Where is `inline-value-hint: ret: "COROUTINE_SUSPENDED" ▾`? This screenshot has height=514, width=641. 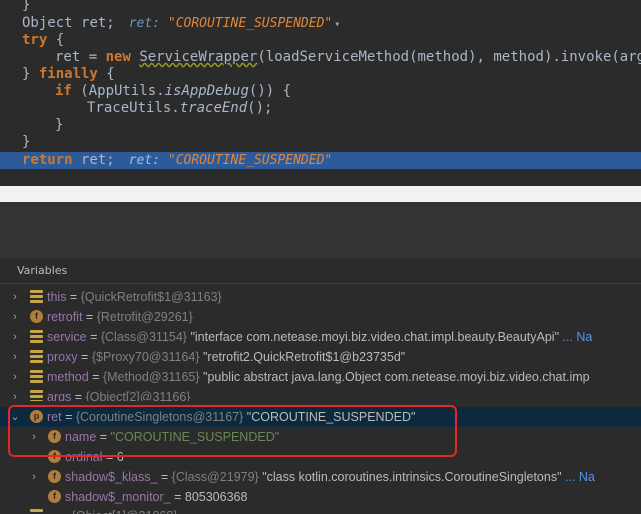
inline-value-hint: ret: "COROUTINE_SUSPENDED" ▾ is located at coordinates (235, 23).